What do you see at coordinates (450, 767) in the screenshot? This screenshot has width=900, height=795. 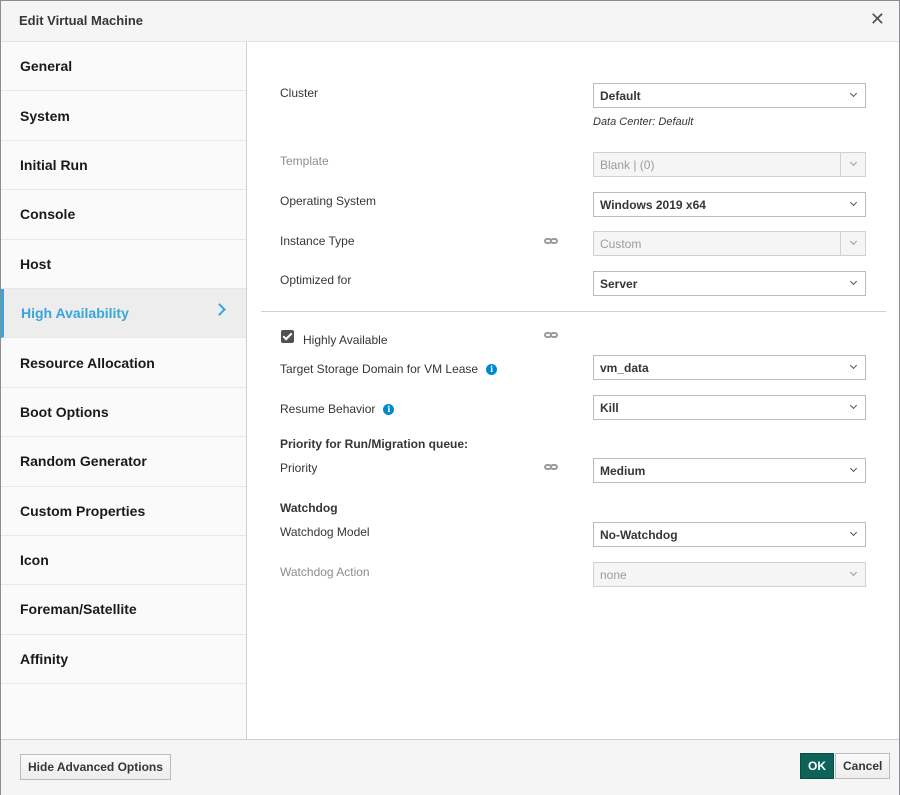 I see `dialog-footer: Hide Advanced Options OK Cancel` at bounding box center [450, 767].